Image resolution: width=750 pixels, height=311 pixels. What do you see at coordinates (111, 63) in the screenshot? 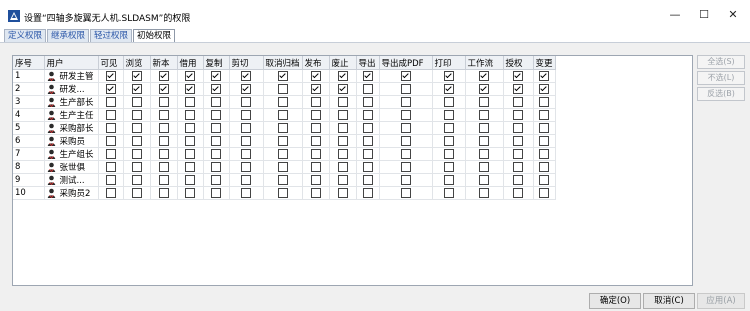
I see `col-header-visible: 可见` at bounding box center [111, 63].